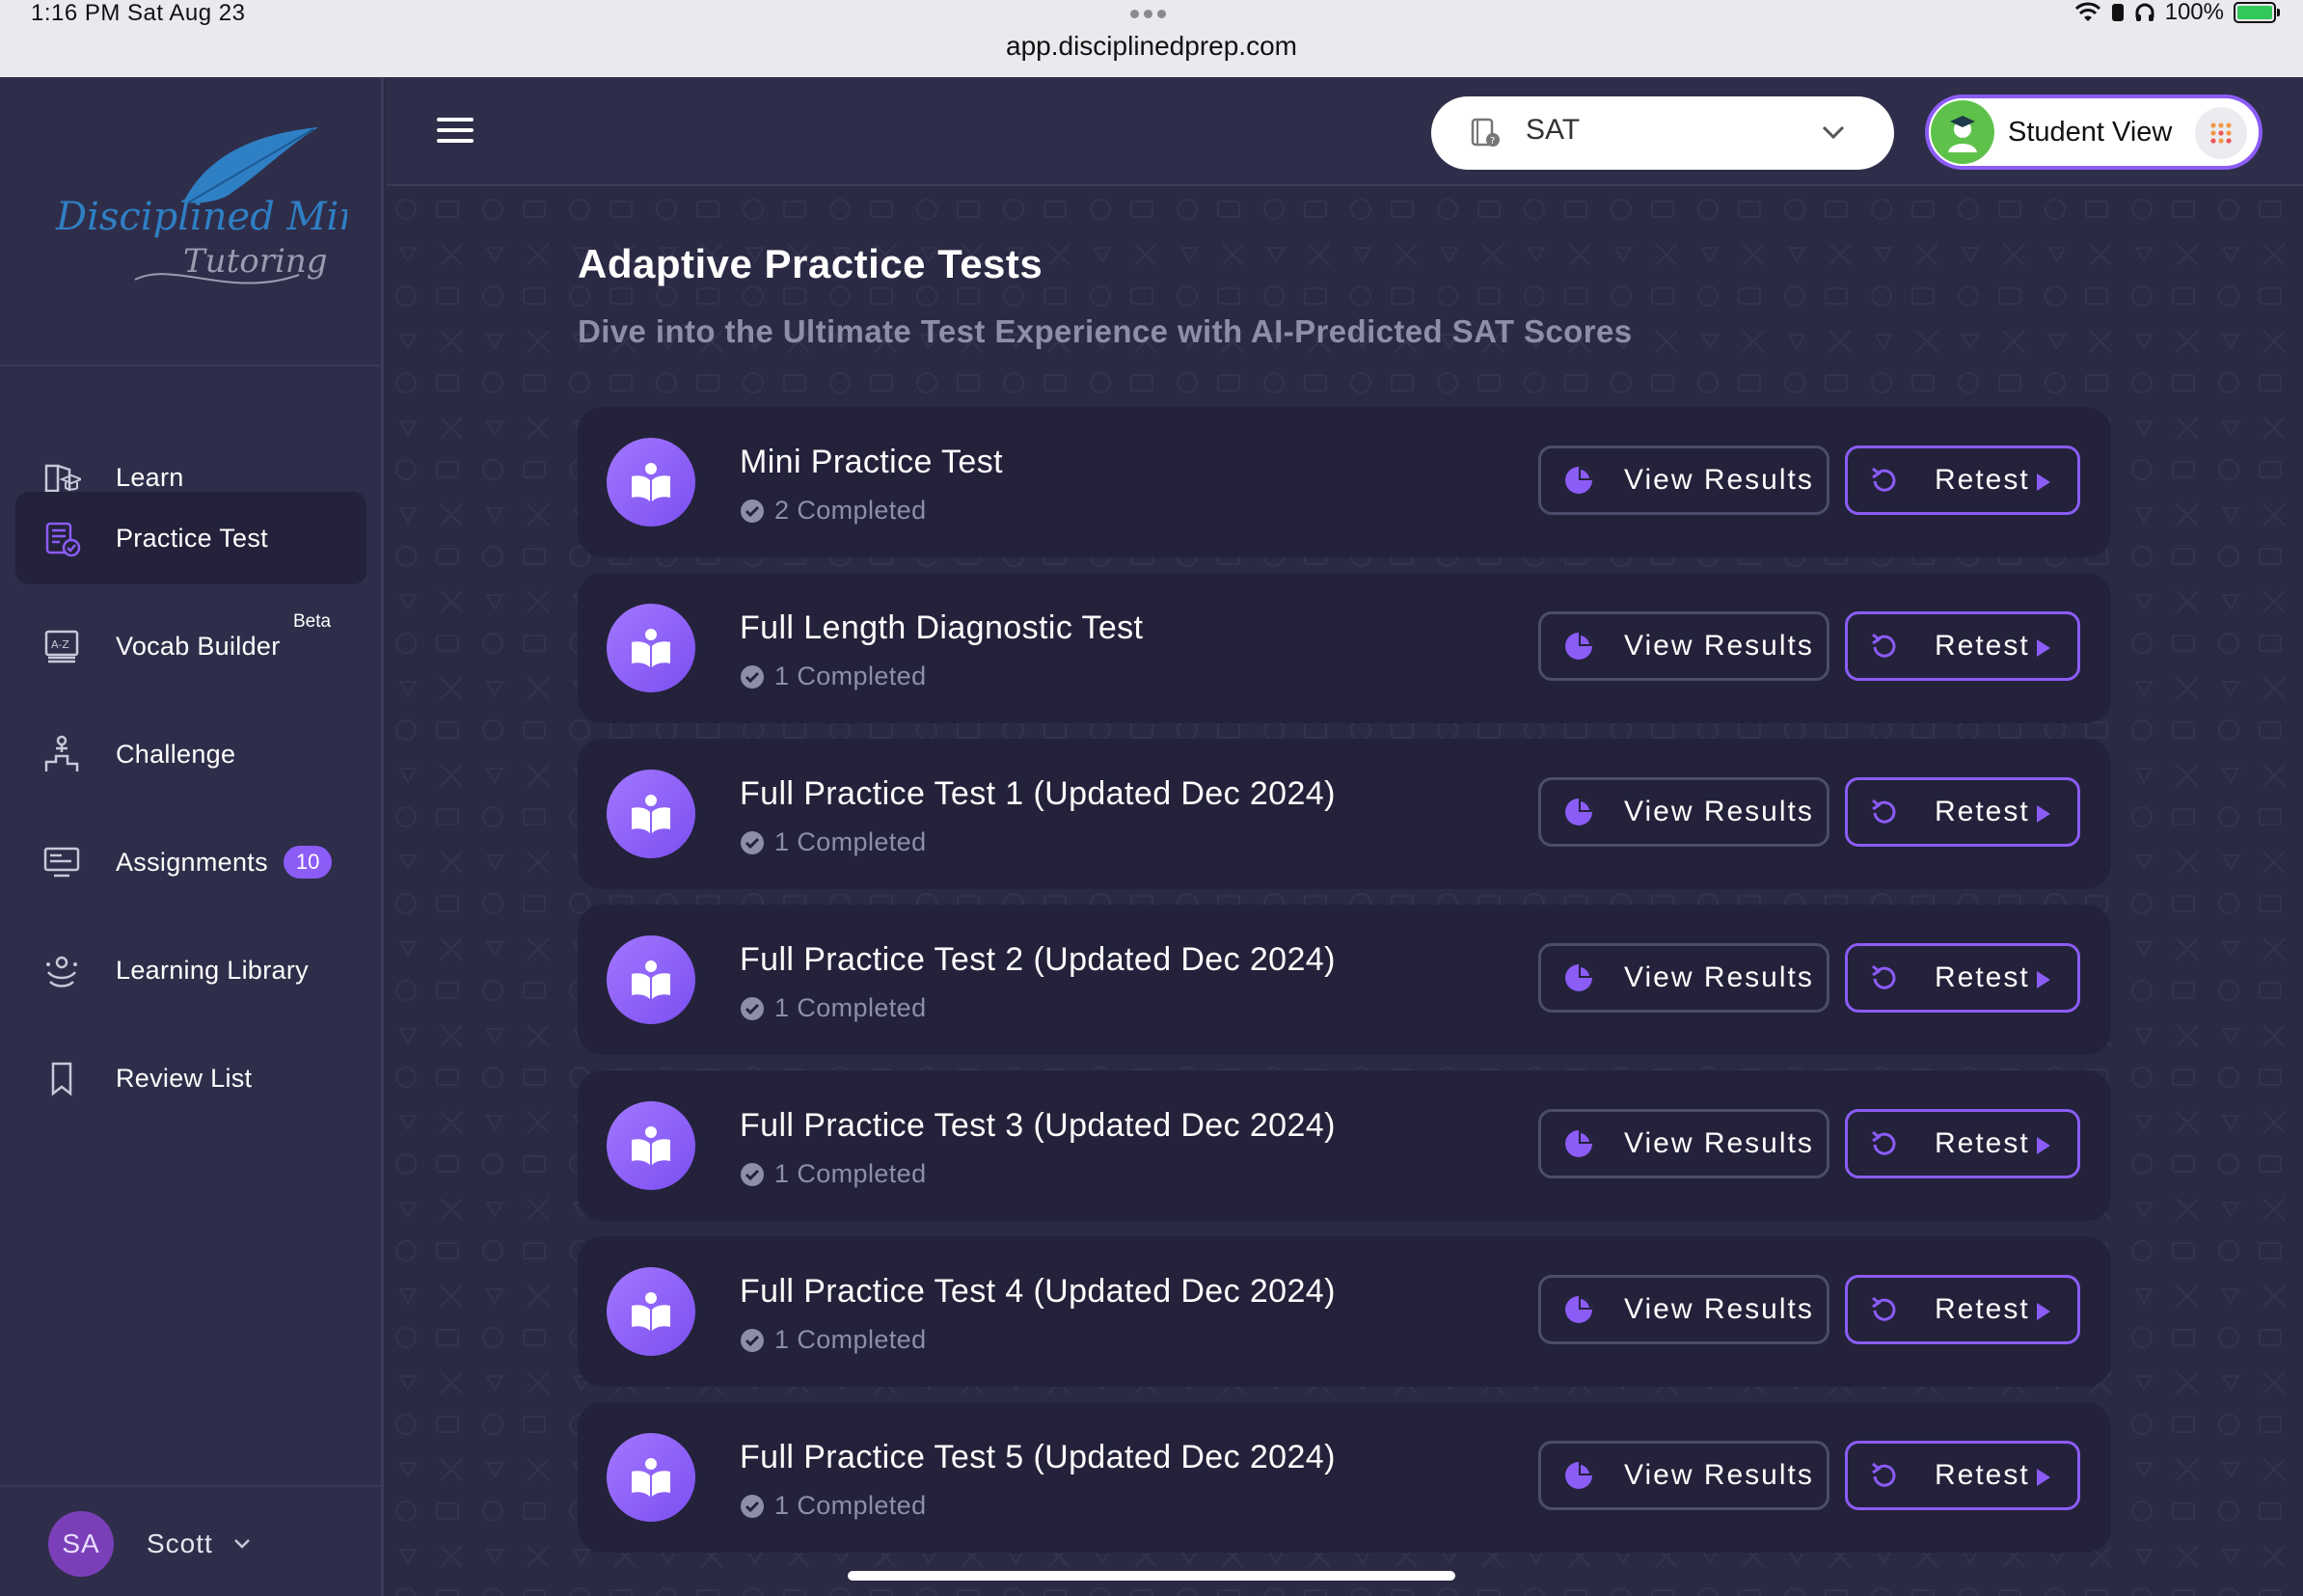 The width and height of the screenshot is (2303, 1596). Describe the element at coordinates (242, 1544) in the screenshot. I see `chevron-down-icon` at that location.